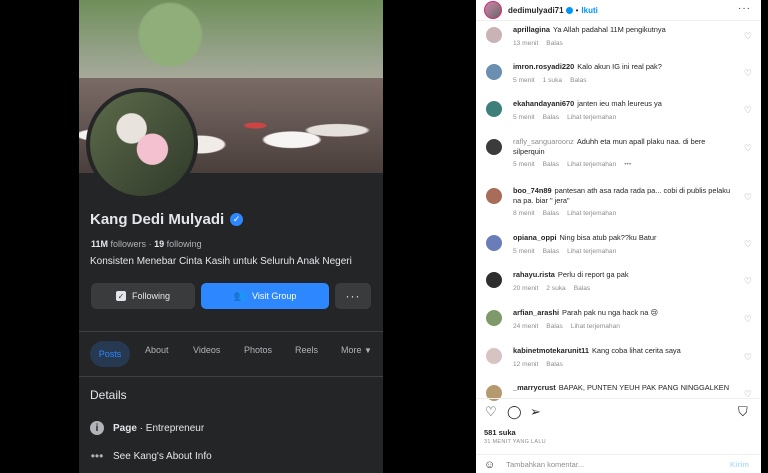  I want to click on comment-body: Perlu di report ga pak, so click(593, 274).